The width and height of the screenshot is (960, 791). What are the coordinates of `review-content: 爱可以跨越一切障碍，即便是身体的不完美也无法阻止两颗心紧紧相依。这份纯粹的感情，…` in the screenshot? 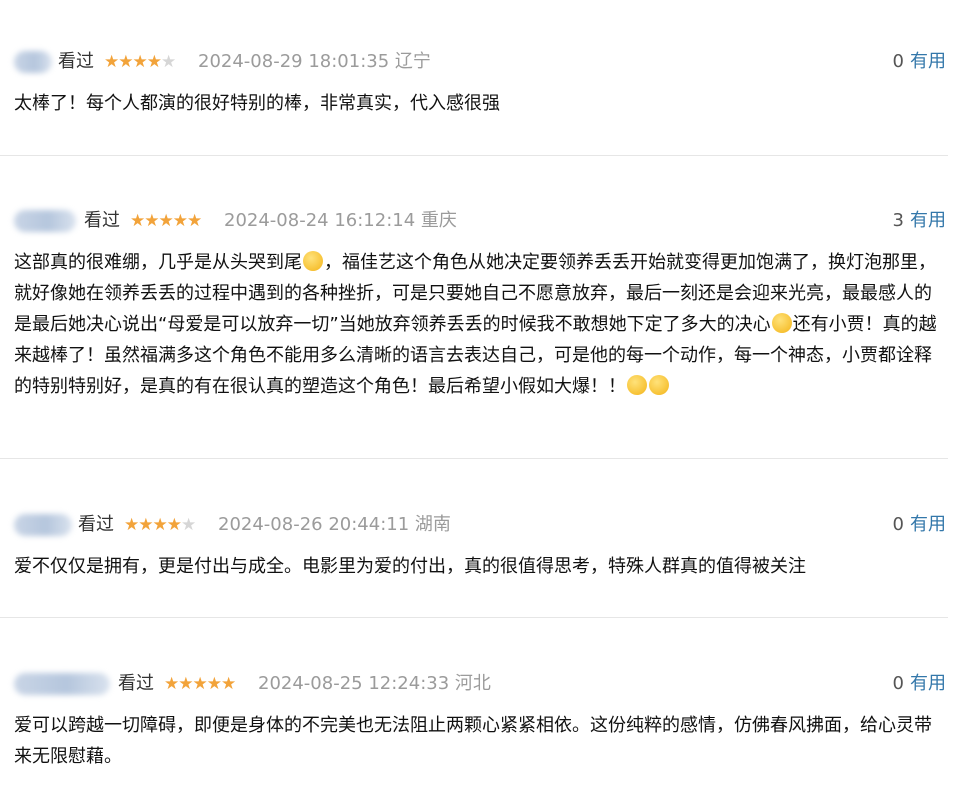 It's located at (473, 741).